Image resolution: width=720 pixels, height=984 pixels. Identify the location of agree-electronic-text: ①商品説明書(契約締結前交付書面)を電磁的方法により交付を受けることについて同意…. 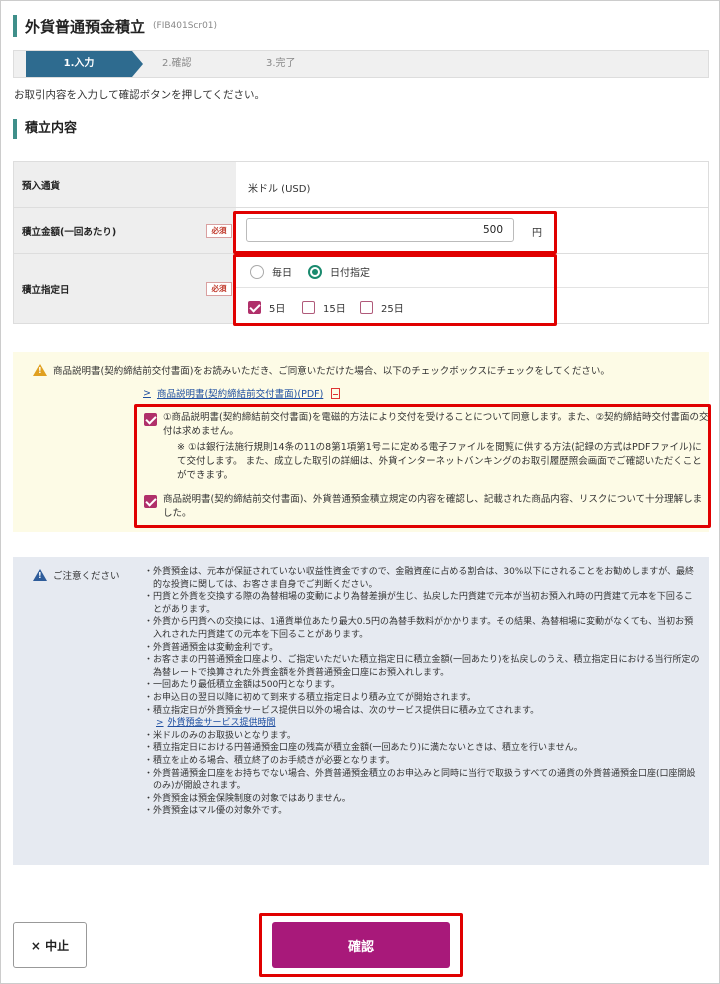
(436, 424).